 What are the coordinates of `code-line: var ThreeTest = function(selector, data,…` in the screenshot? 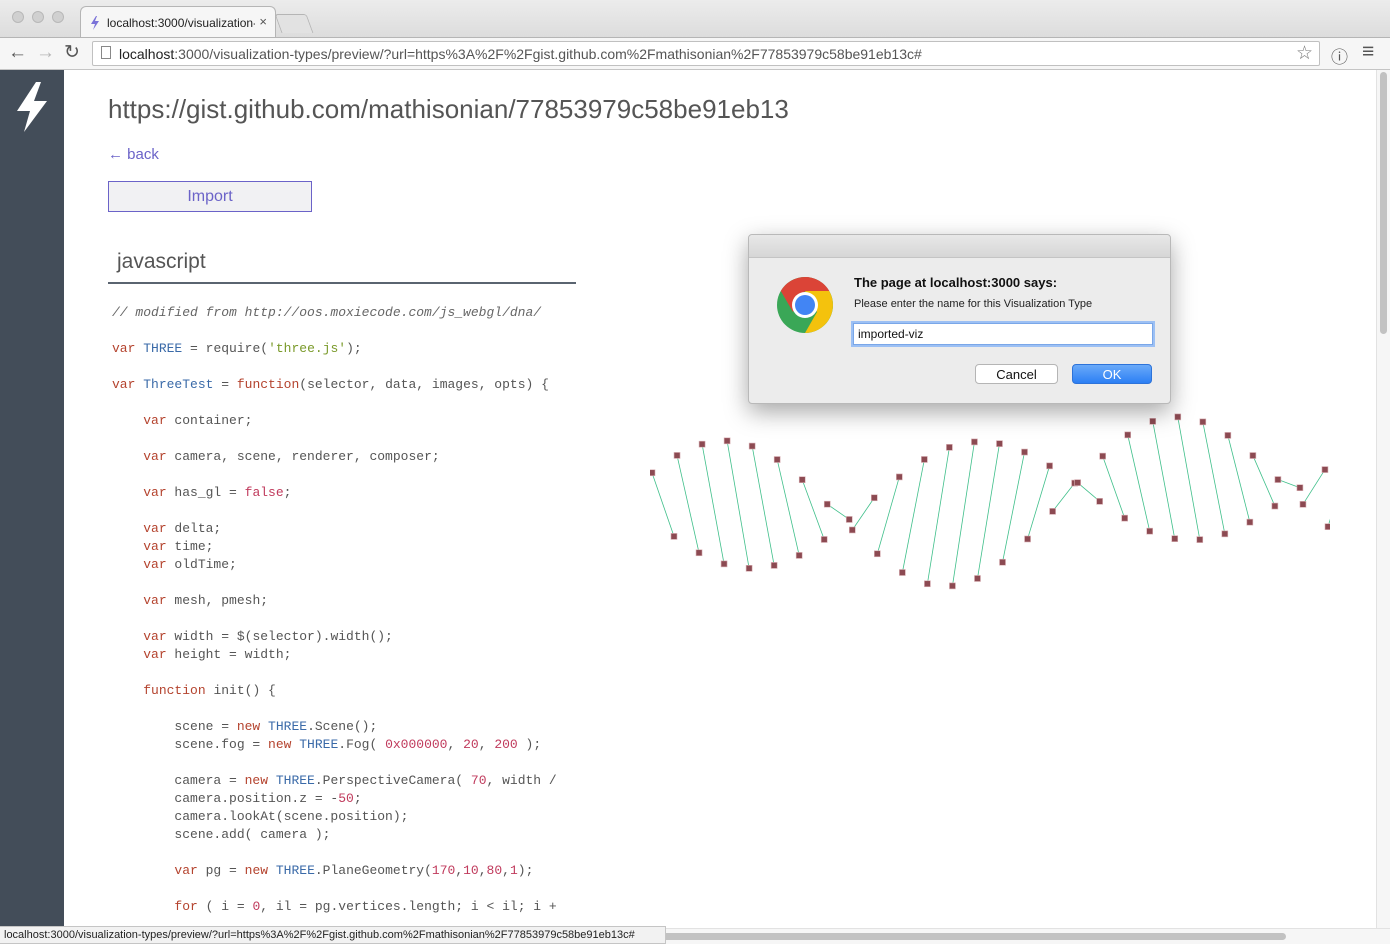 It's located at (330, 384).